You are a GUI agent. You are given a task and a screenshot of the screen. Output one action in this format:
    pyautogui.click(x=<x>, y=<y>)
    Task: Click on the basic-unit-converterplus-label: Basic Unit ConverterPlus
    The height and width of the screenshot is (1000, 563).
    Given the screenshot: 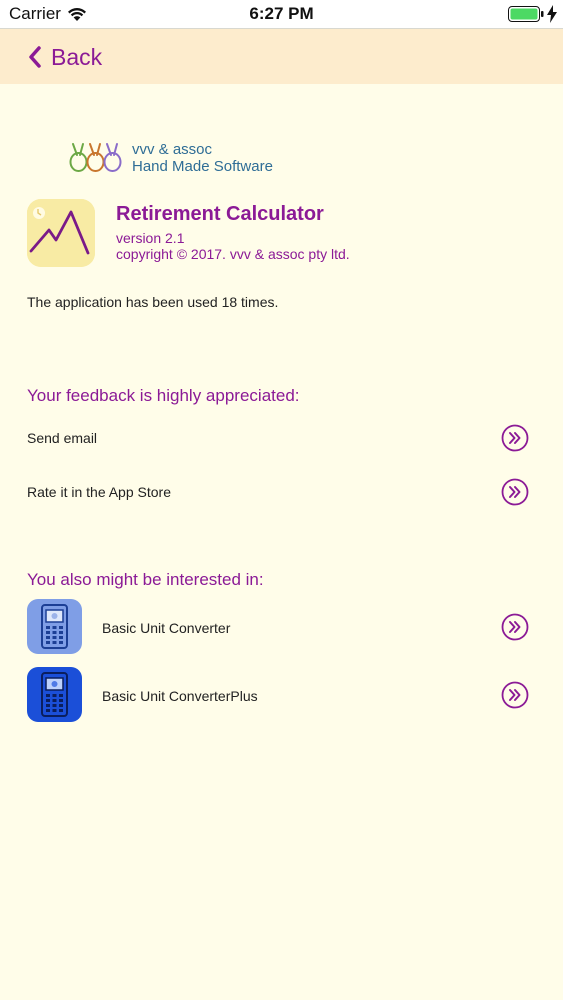 What is the action you would take?
    pyautogui.click(x=180, y=696)
    